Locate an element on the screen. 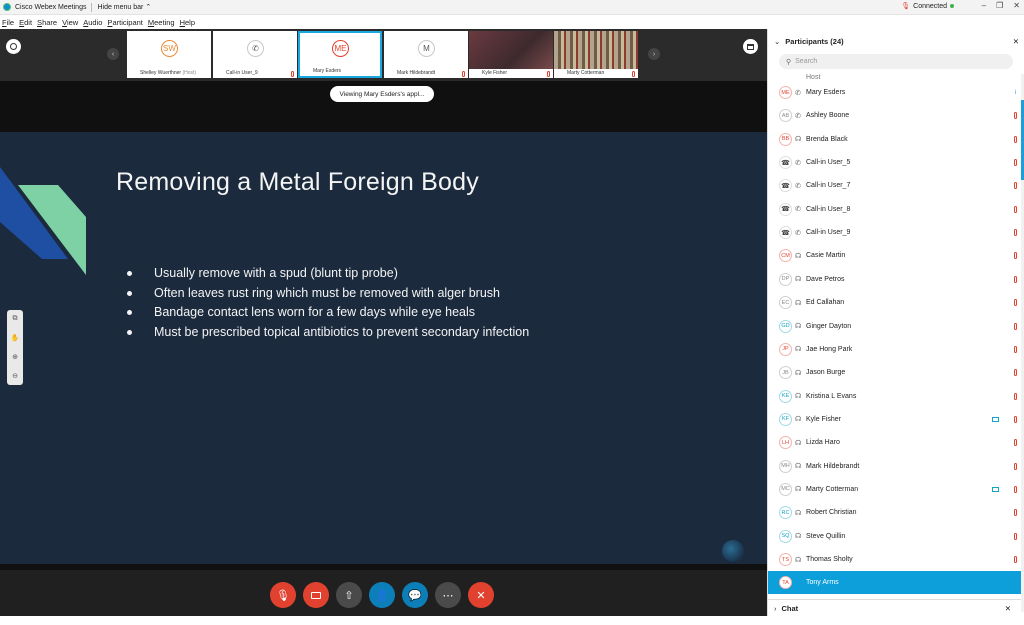 Image resolution: width=1024 pixels, height=625 pixels. participant-row: MH ☊ Mark Hildebrandt is located at coordinates (894, 466).